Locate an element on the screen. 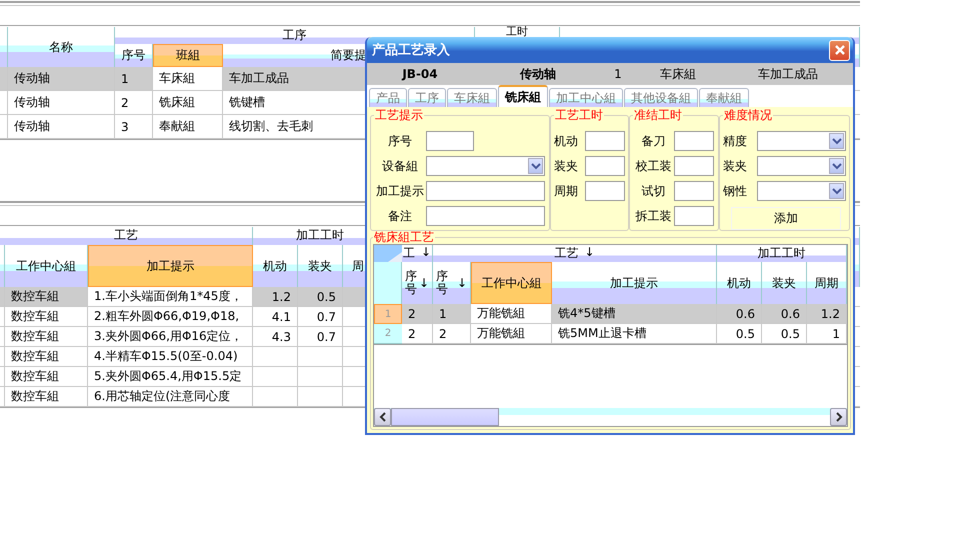 This screenshot has width=960, height=540. table-cell: 4.3 is located at coordinates (275, 337).